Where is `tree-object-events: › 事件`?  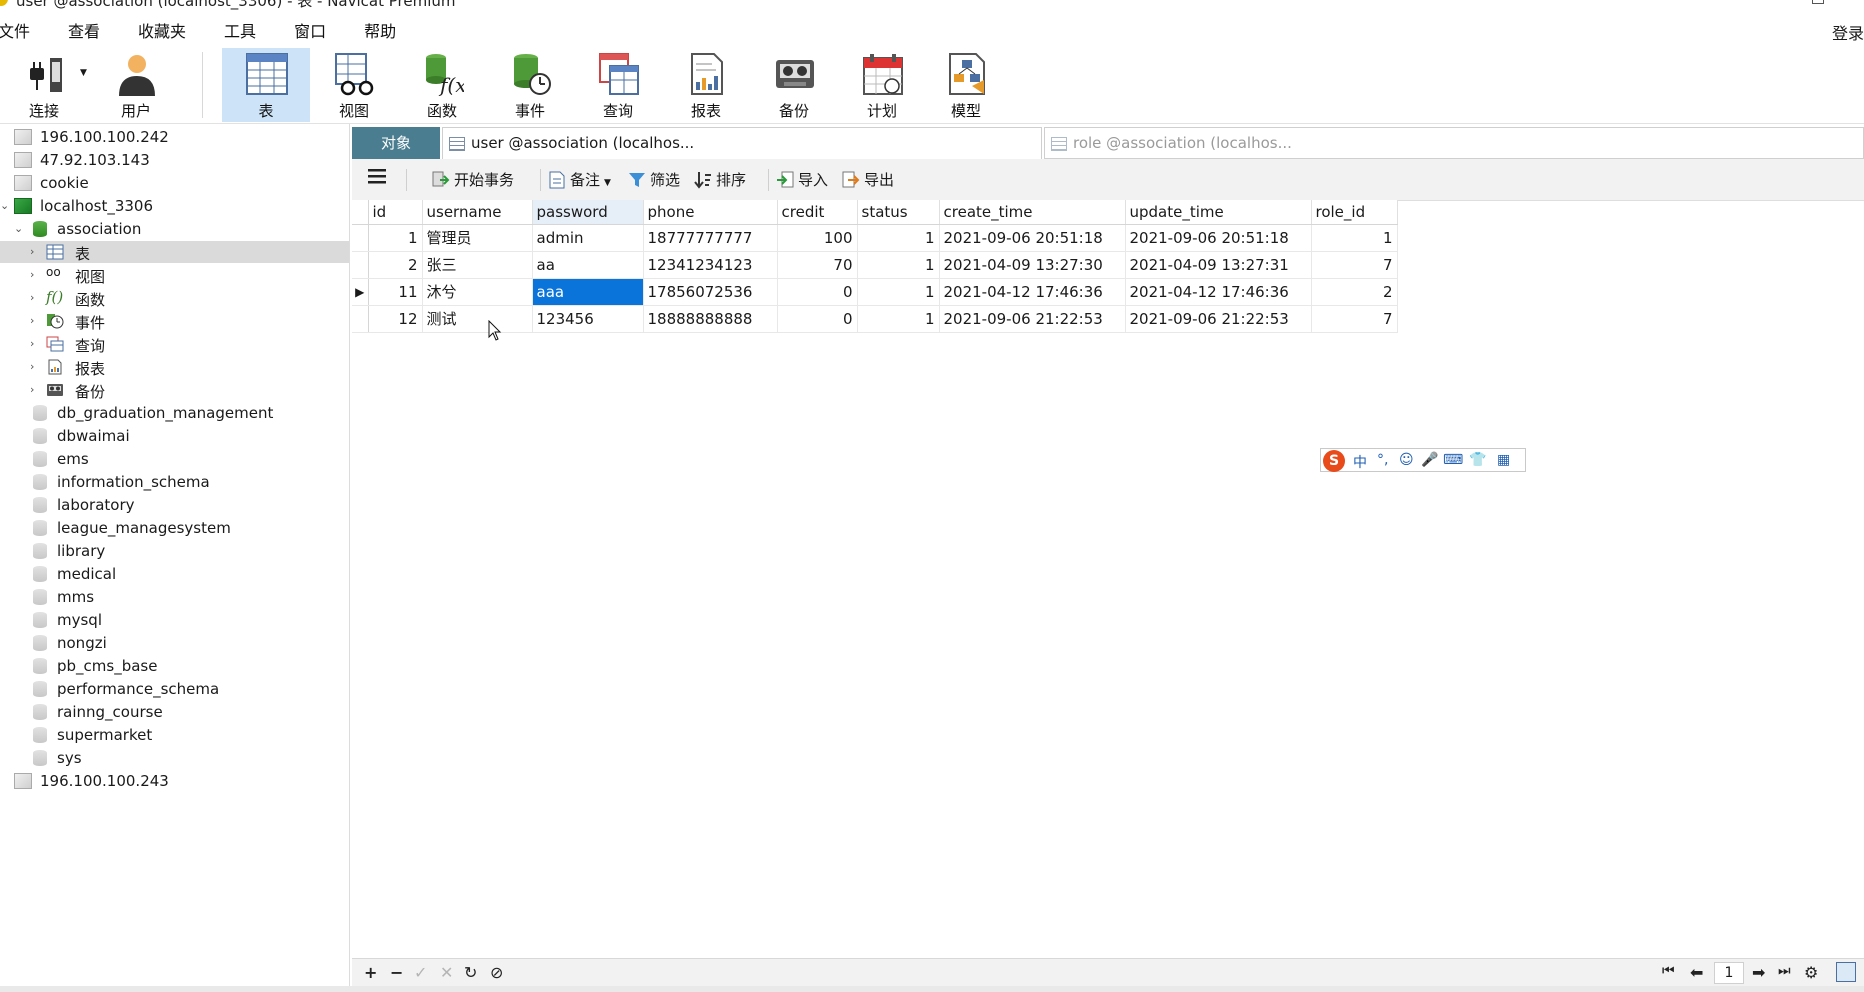 tree-object-events: › 事件 is located at coordinates (174, 321).